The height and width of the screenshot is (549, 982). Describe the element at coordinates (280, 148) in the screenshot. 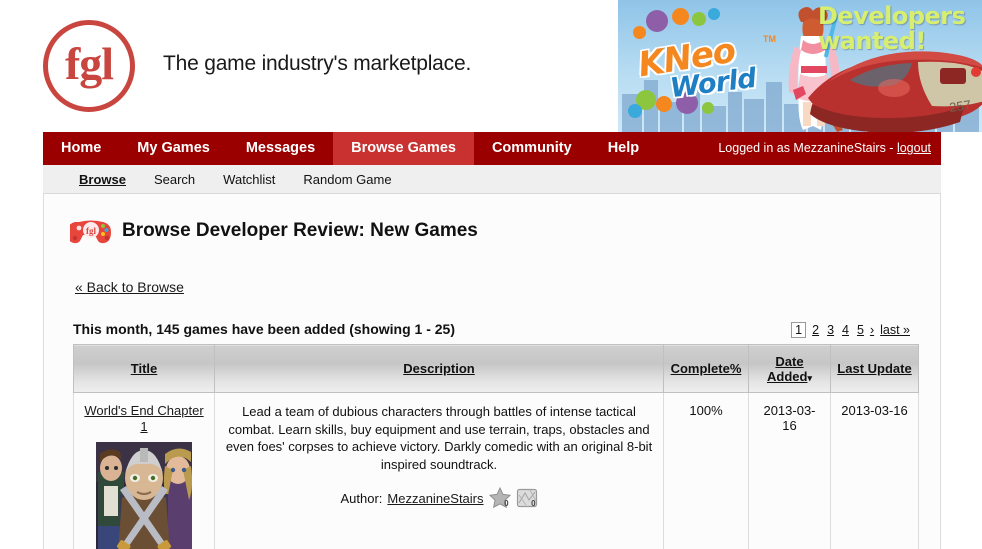

I see `nav-item-messages: Messages` at that location.